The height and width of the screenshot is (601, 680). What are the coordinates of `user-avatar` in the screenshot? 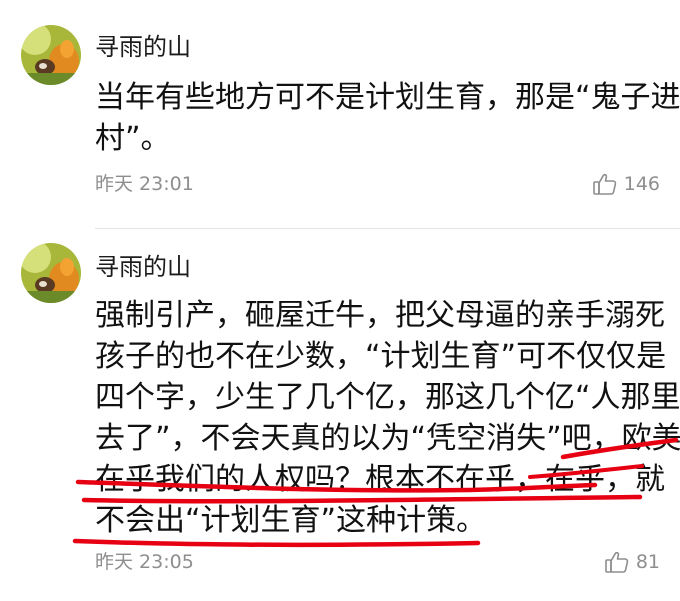 It's located at (51, 273).